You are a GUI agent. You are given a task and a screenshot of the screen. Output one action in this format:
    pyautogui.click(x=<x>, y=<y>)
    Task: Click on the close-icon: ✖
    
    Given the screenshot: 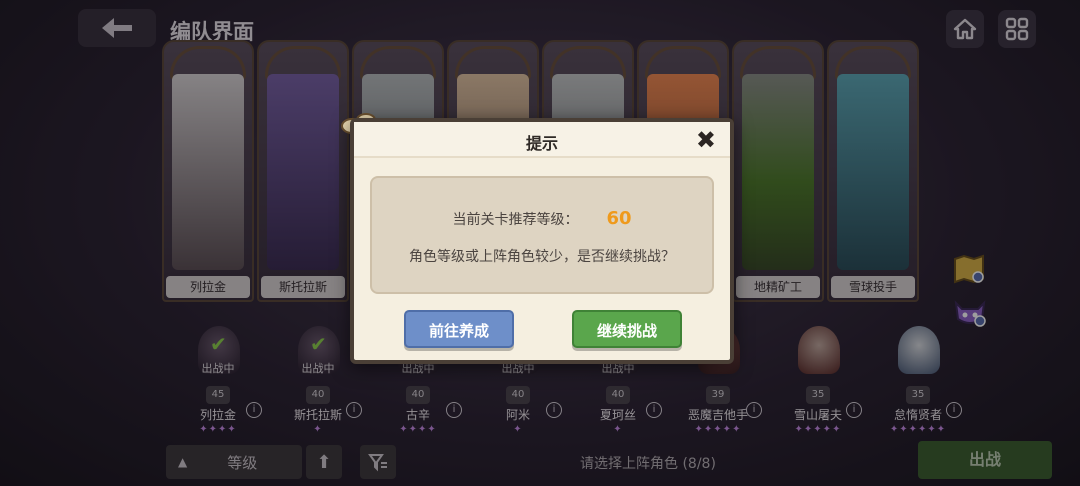 What is the action you would take?
    pyautogui.click(x=706, y=140)
    